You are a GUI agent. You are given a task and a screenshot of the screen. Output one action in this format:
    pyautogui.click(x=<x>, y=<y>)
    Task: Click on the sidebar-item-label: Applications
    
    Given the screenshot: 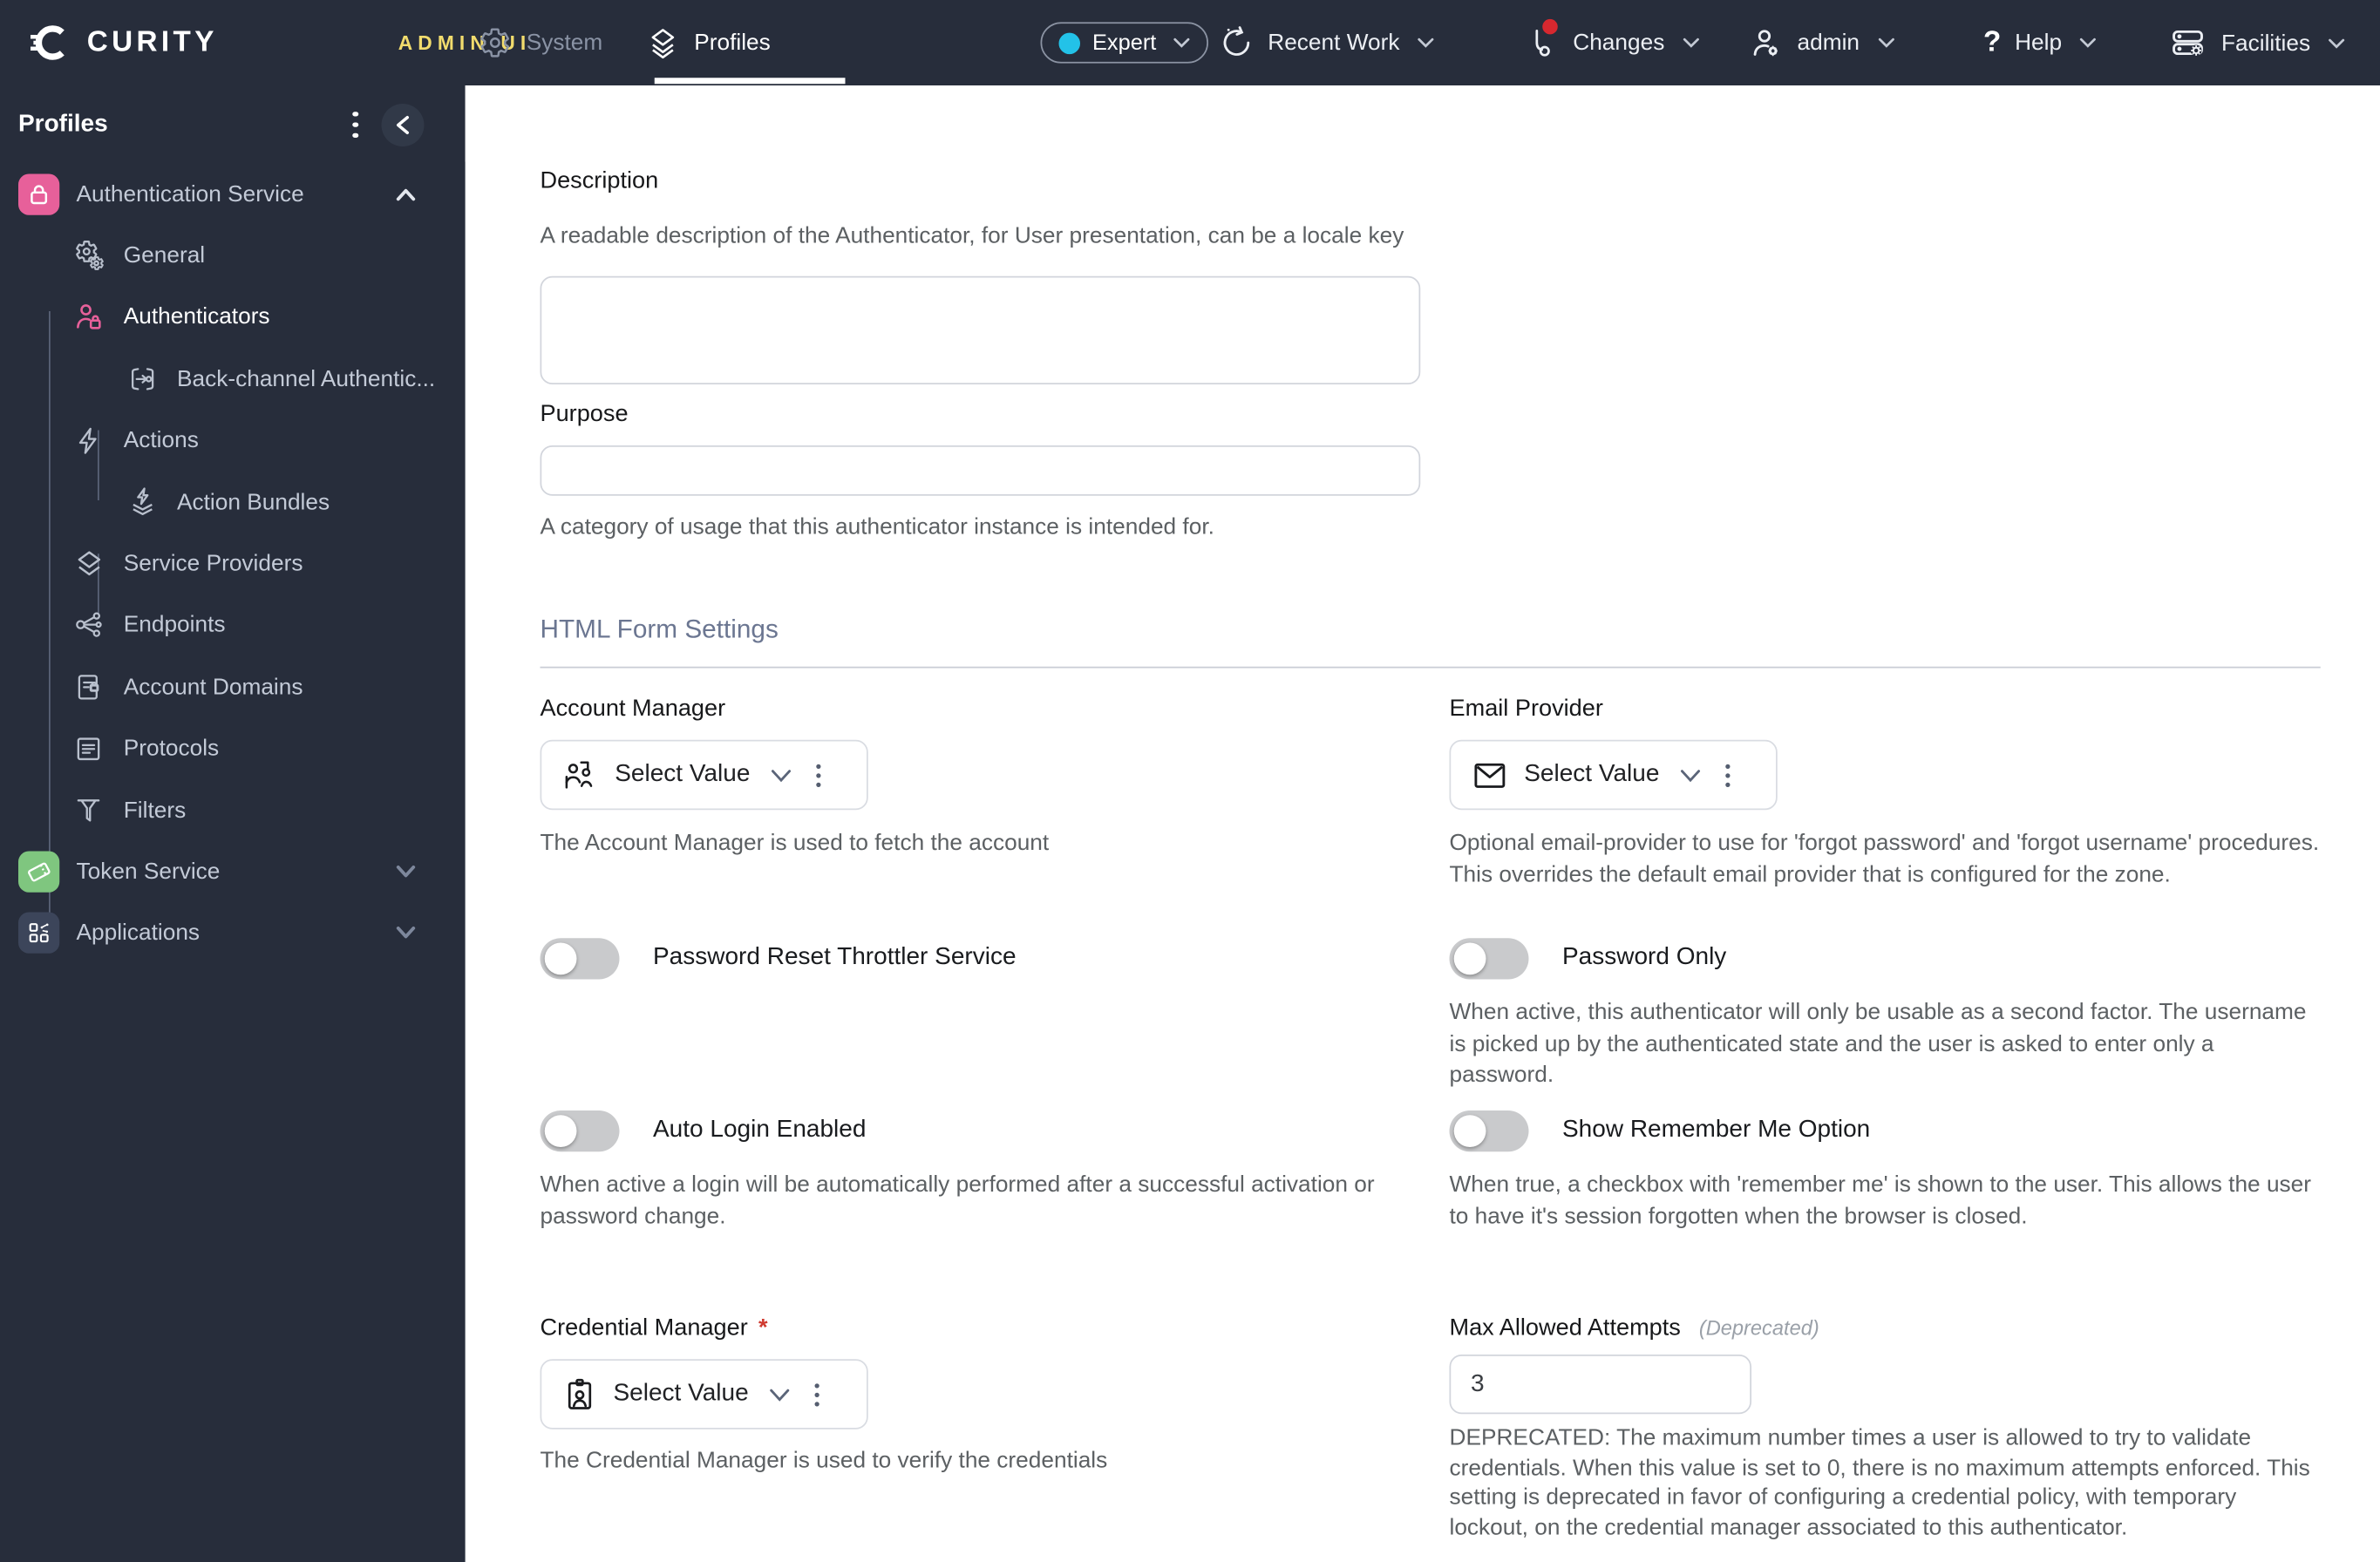 What is the action you would take?
    pyautogui.click(x=138, y=933)
    